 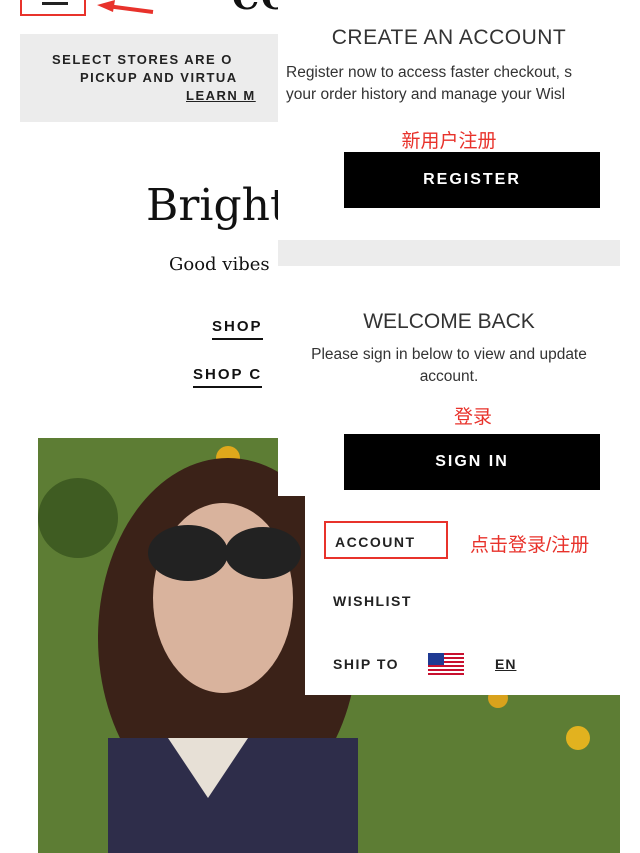 What do you see at coordinates (449, 376) in the screenshot?
I see `description-line: account.` at bounding box center [449, 376].